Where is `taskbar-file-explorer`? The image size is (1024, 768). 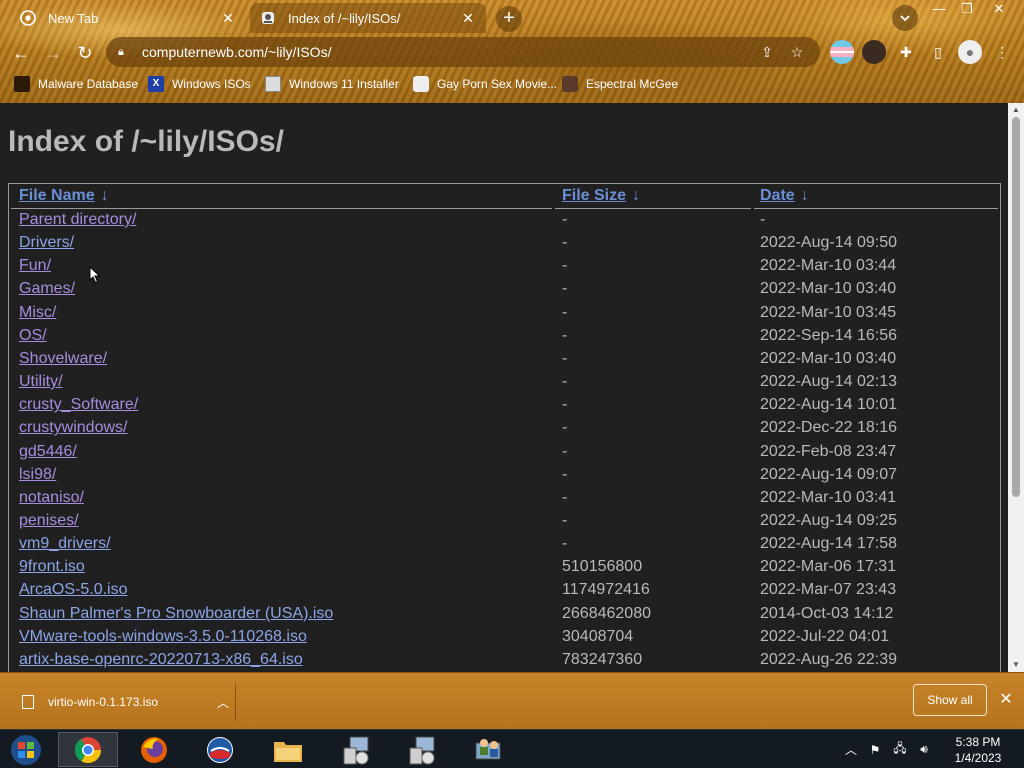
taskbar-file-explorer is located at coordinates (288, 749).